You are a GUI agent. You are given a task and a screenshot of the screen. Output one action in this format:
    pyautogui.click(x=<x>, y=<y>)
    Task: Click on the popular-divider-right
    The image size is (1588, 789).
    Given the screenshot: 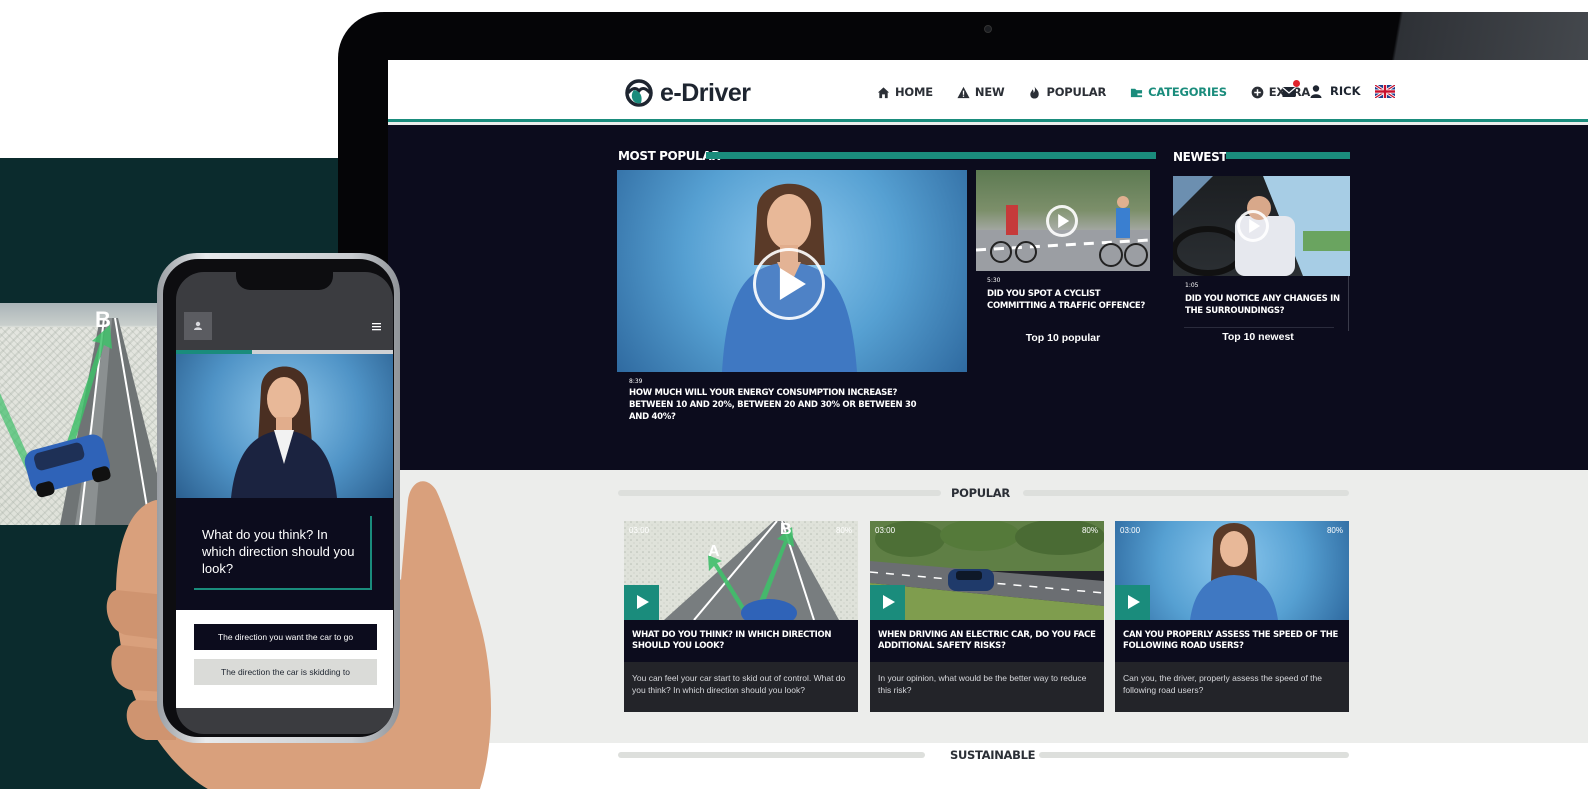 What is the action you would take?
    pyautogui.click(x=1186, y=493)
    